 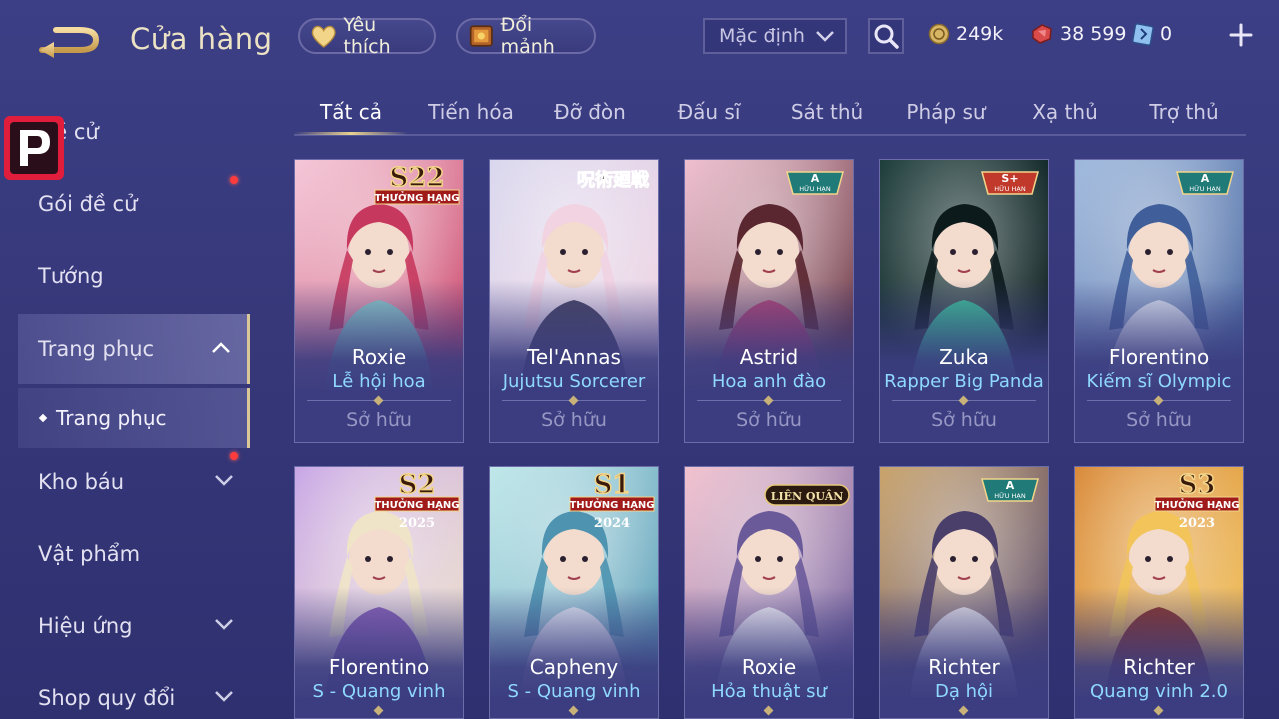 I want to click on svg-text: 呪術廻戦, so click(x=613, y=180).